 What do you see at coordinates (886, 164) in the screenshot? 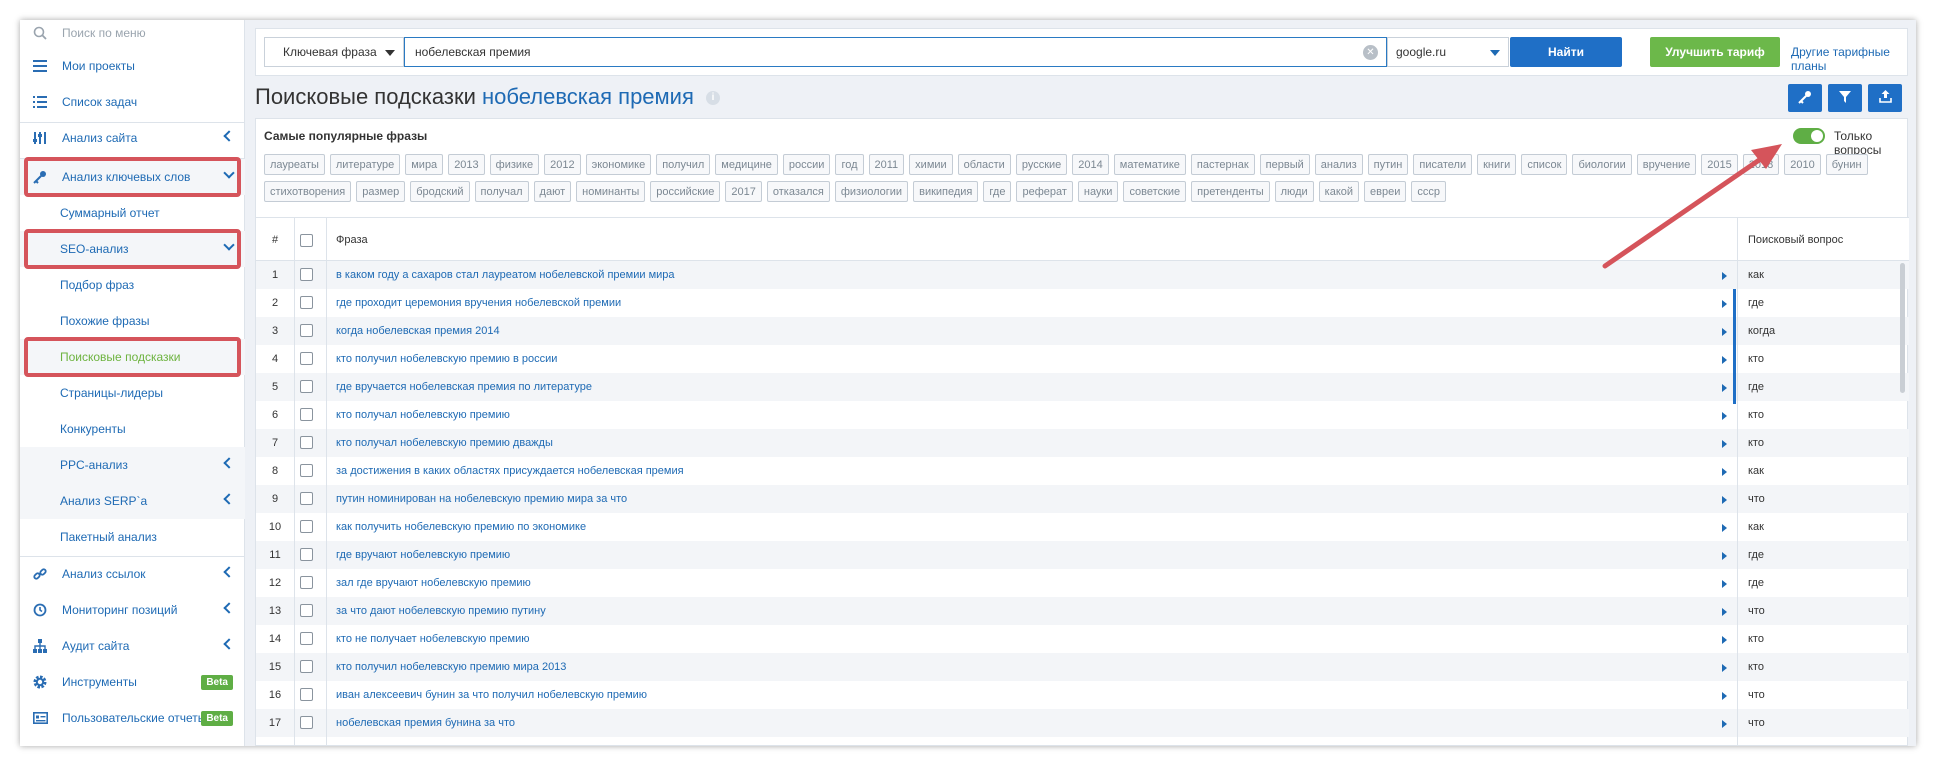
I see `phrase-tag: 2011` at bounding box center [886, 164].